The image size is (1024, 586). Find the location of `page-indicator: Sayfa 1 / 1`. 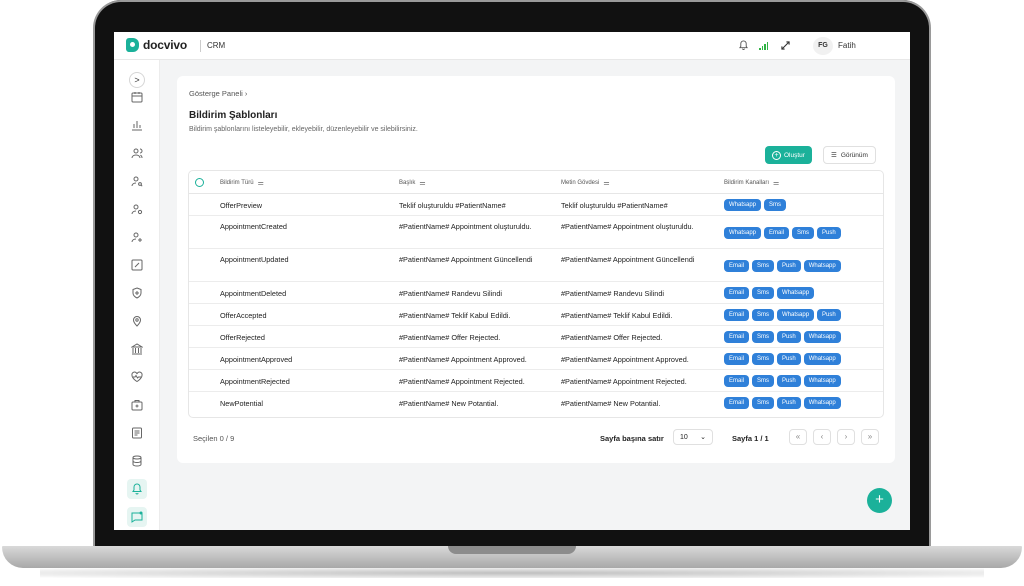

page-indicator: Sayfa 1 / 1 is located at coordinates (750, 438).